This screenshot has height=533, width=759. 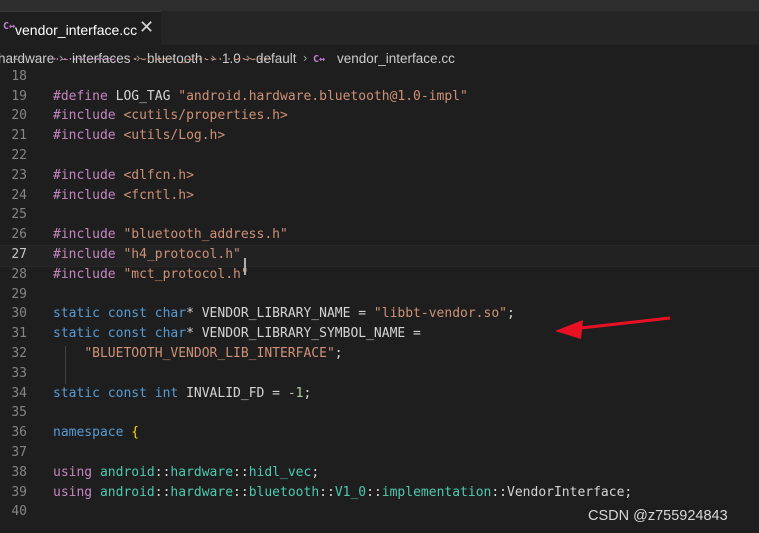 What do you see at coordinates (658, 516) in the screenshot?
I see `watermark: CSDN @z755924843` at bounding box center [658, 516].